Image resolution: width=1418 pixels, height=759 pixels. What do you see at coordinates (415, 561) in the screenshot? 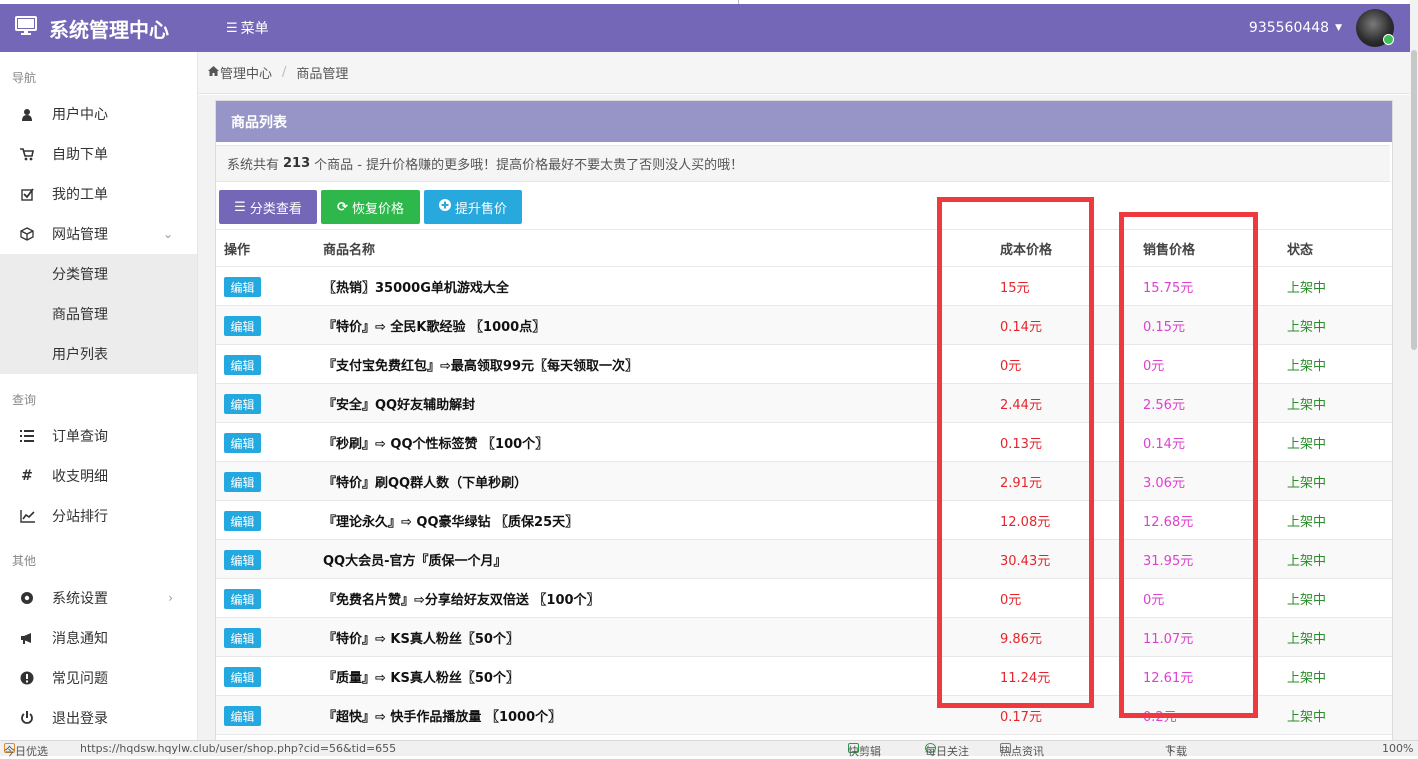
I see `product-name: QQ大会员-官方『质保一个月』` at bounding box center [415, 561].